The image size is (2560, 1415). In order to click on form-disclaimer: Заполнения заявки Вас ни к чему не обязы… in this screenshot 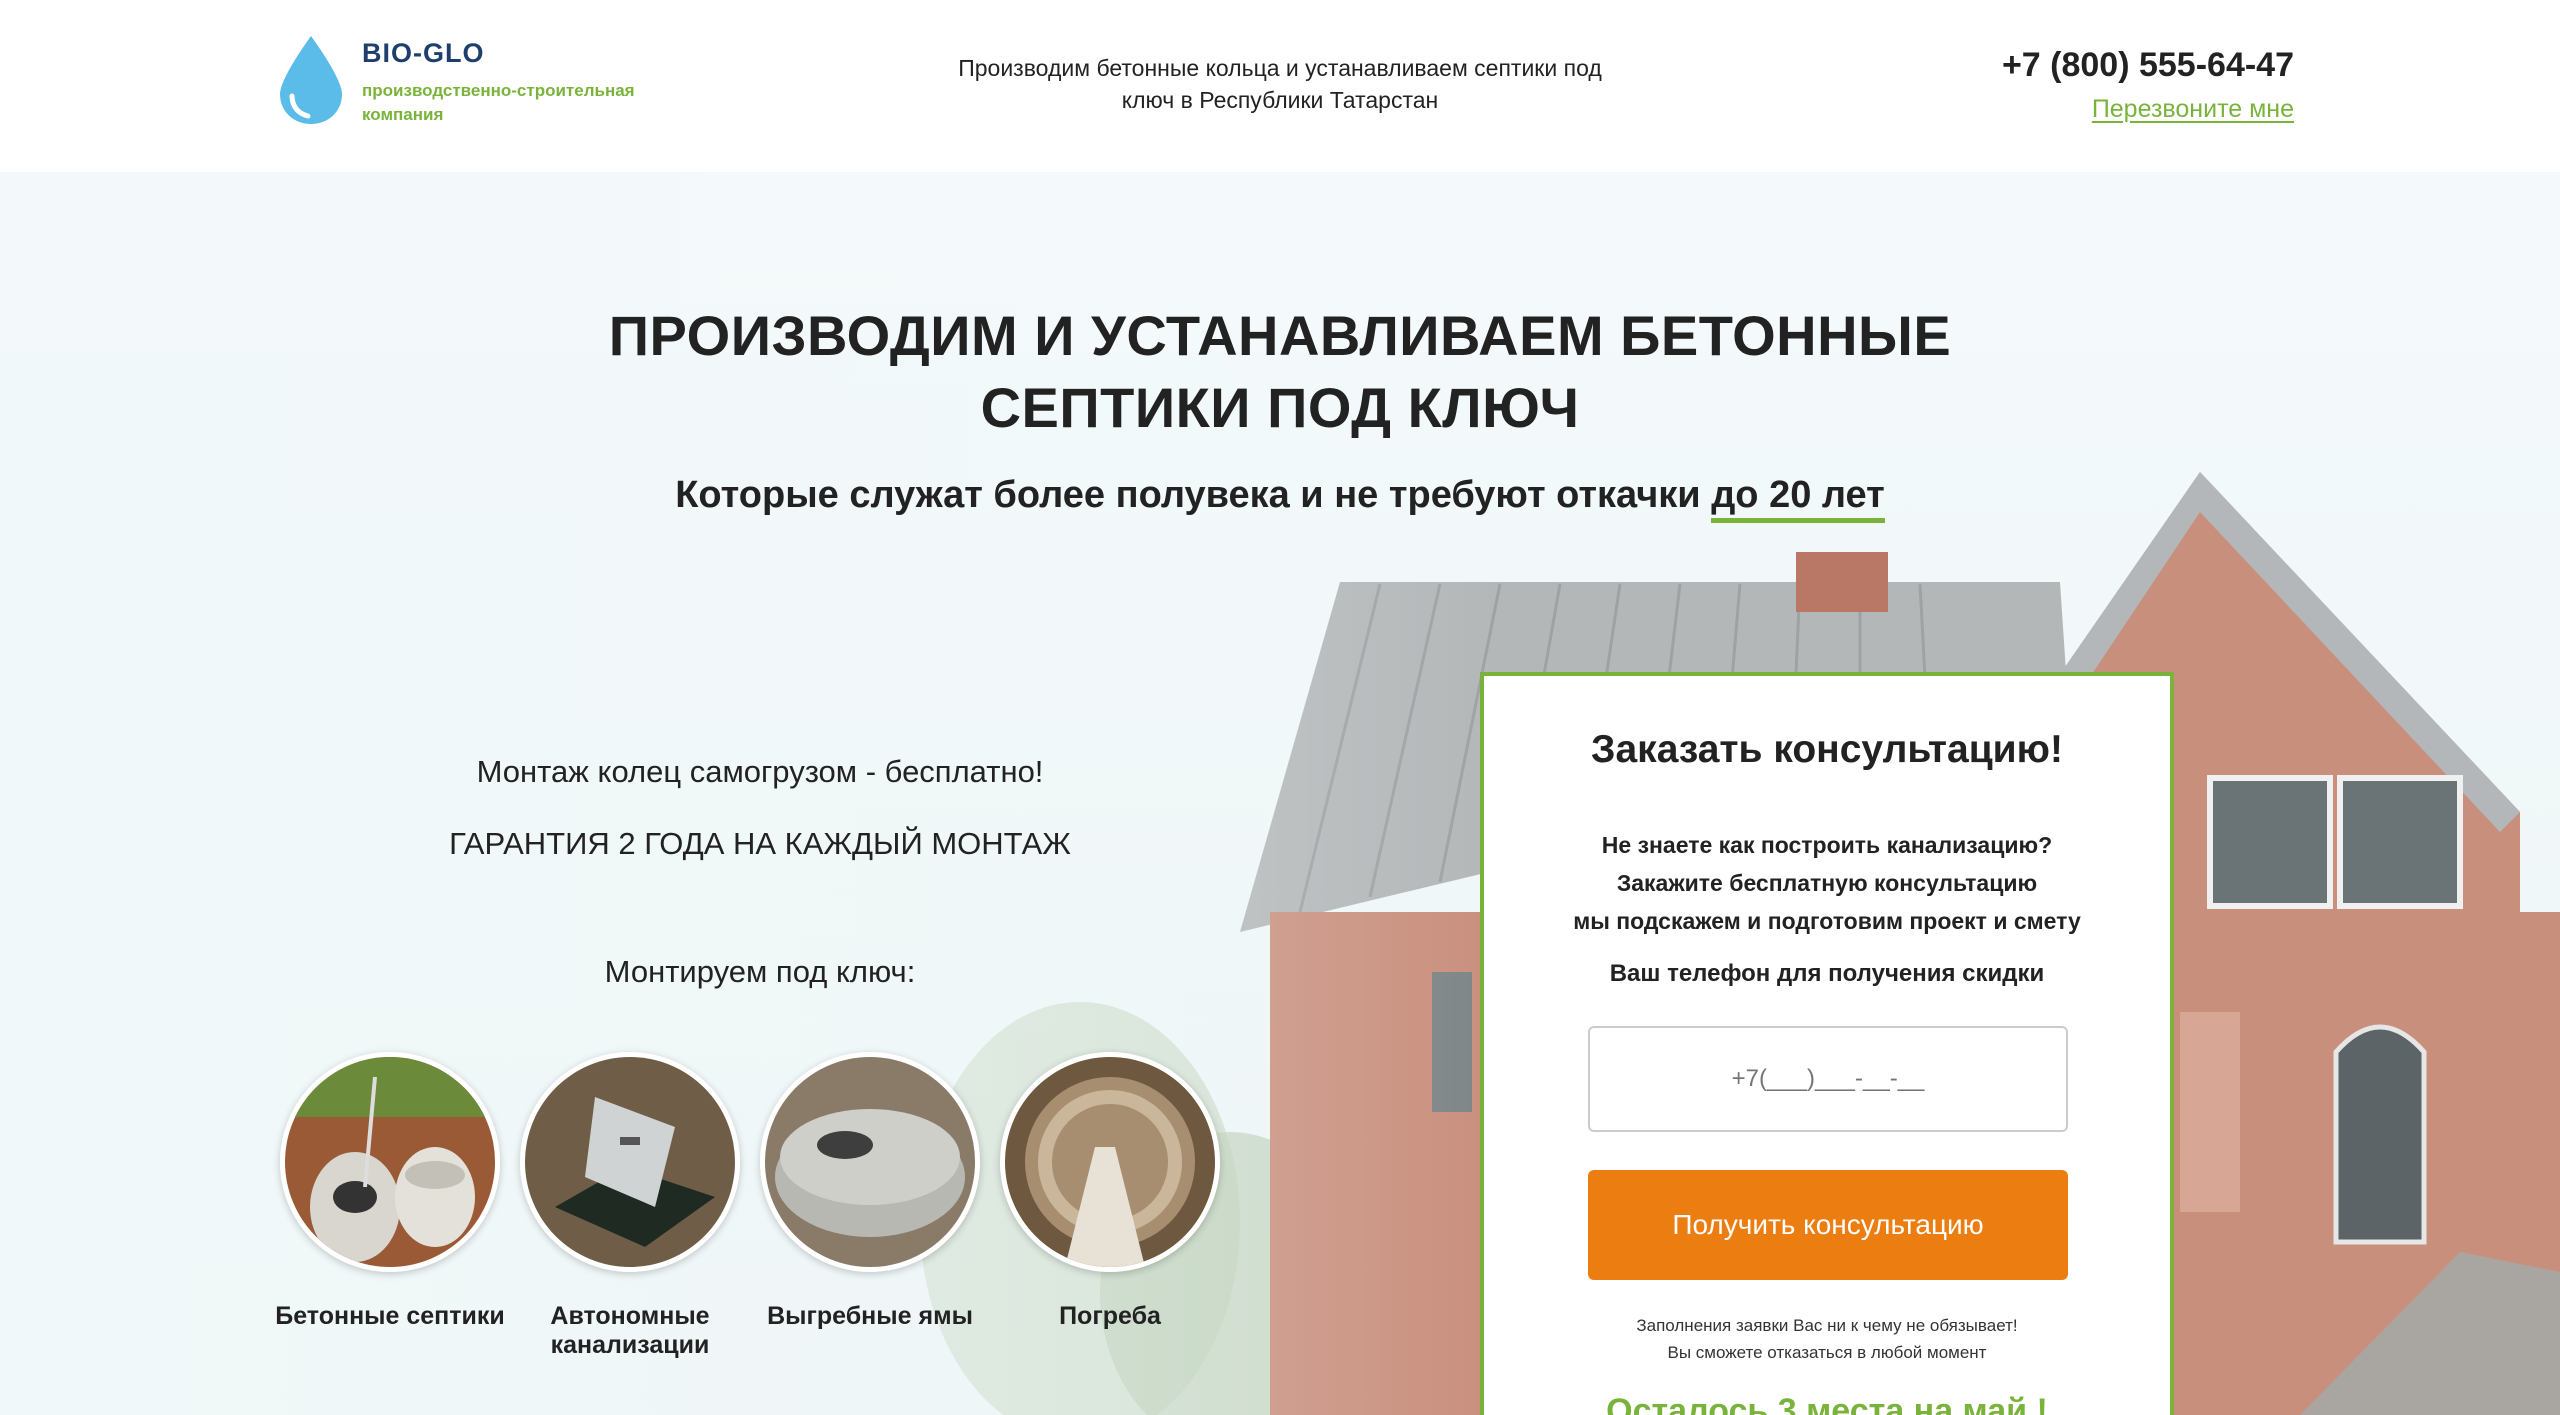, I will do `click(1827, 1339)`.